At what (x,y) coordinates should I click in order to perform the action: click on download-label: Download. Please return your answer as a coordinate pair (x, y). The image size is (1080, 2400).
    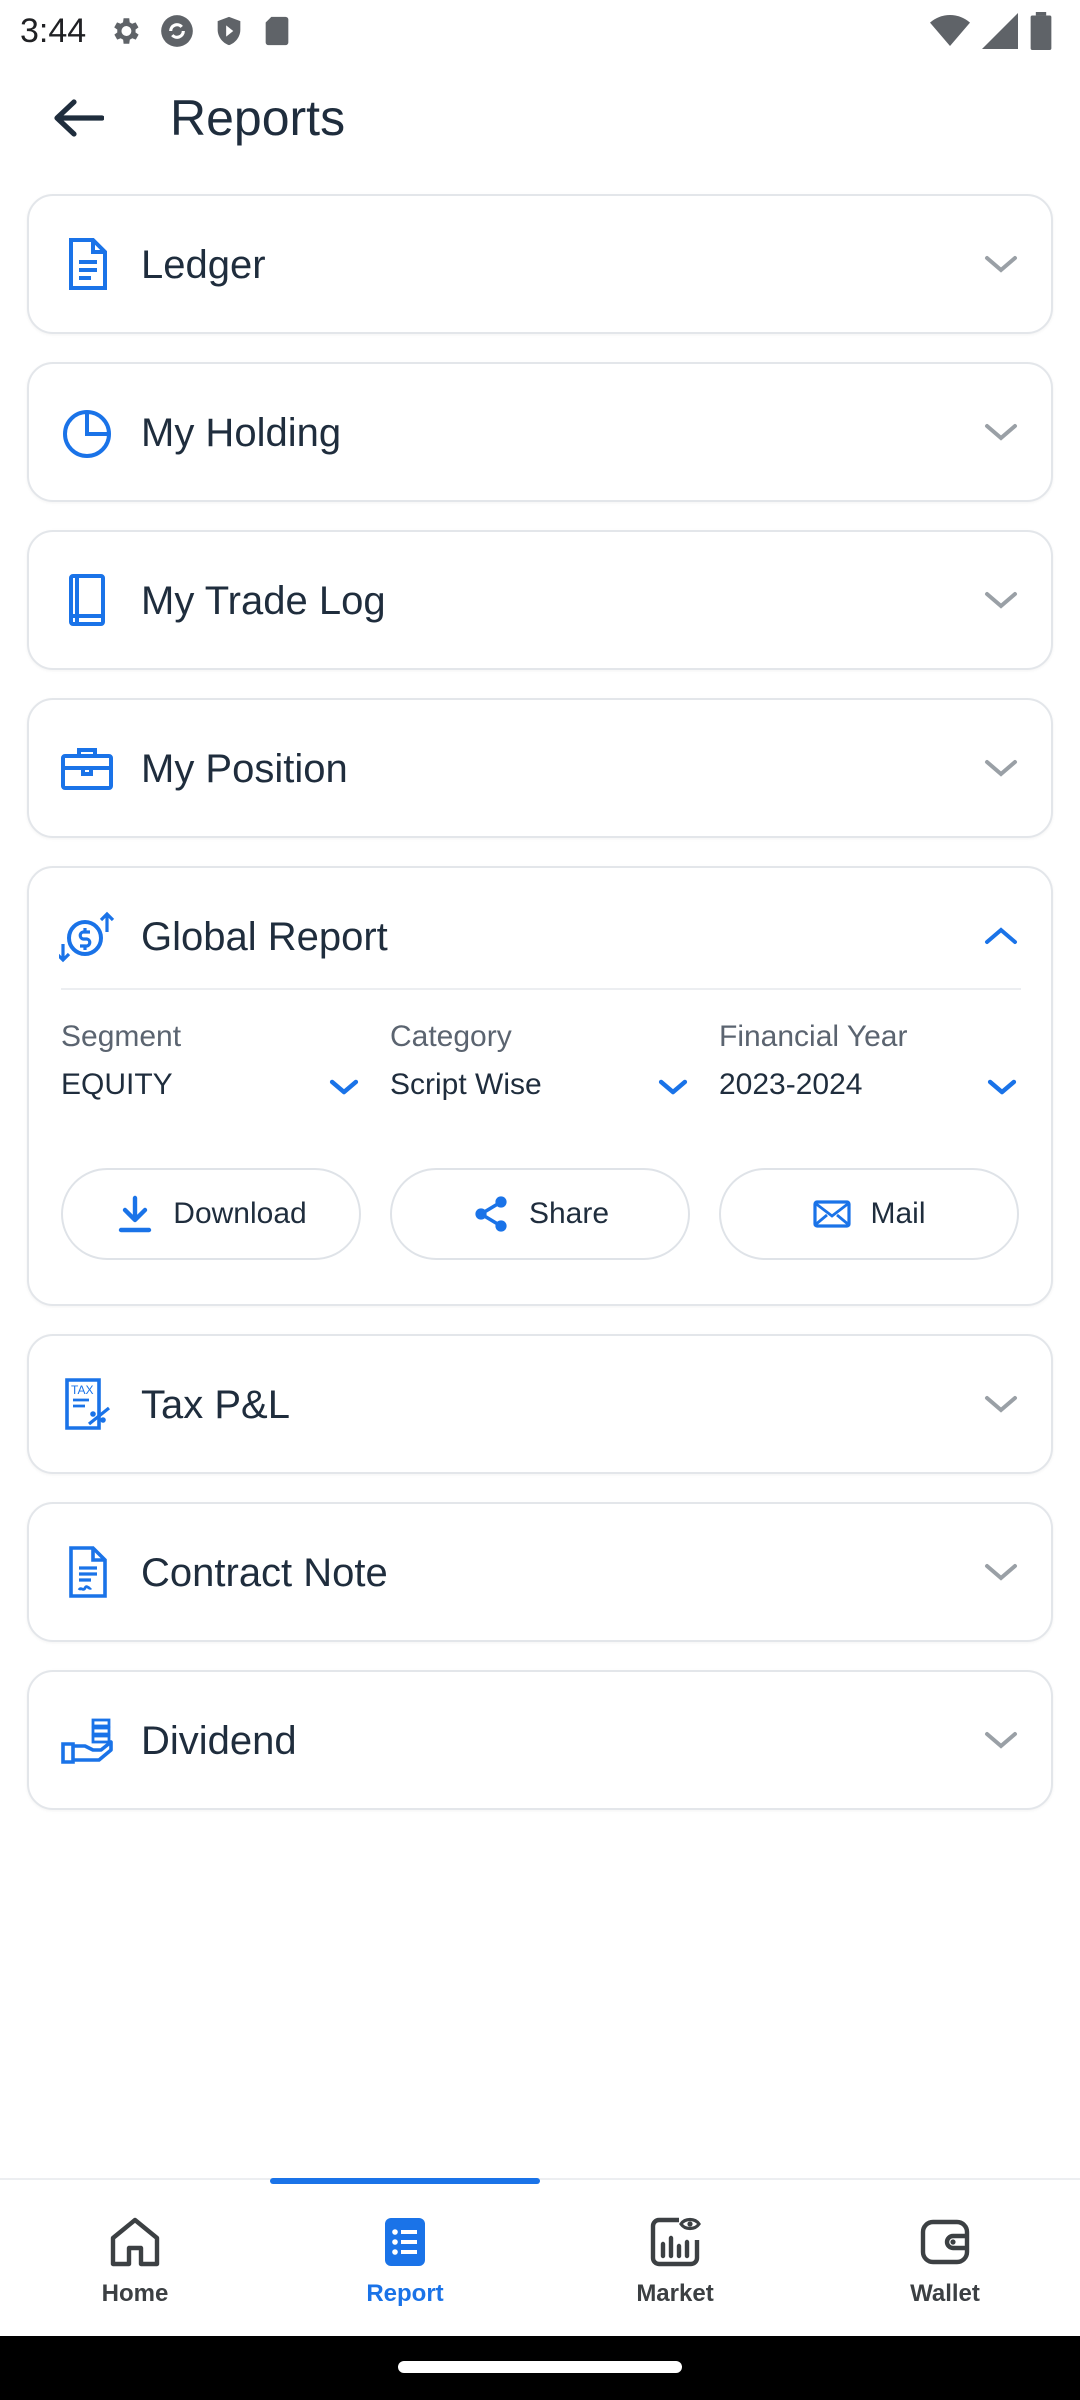
    Looking at the image, I should click on (240, 1213).